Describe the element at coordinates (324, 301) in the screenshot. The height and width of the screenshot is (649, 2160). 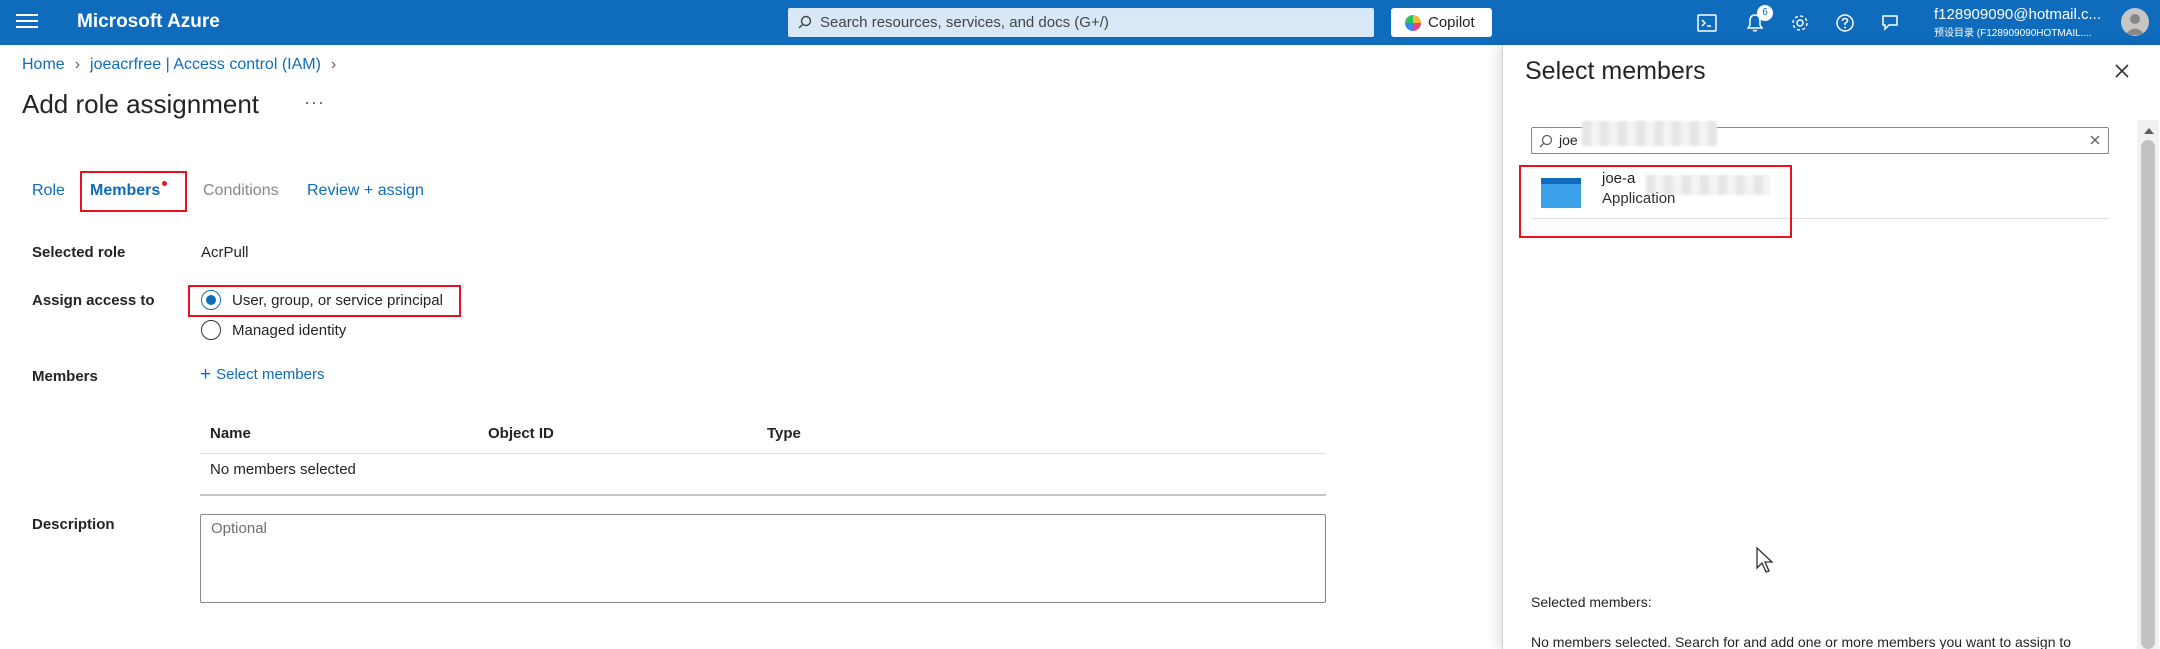
I see `highlight-assign-option` at that location.